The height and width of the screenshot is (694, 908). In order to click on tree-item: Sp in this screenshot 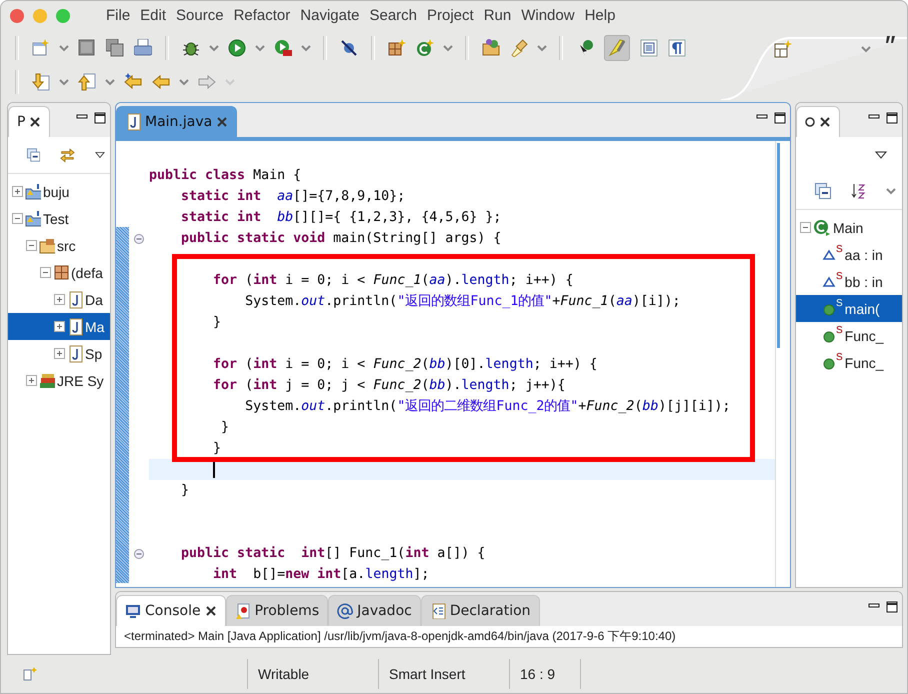, I will do `click(59, 353)`.